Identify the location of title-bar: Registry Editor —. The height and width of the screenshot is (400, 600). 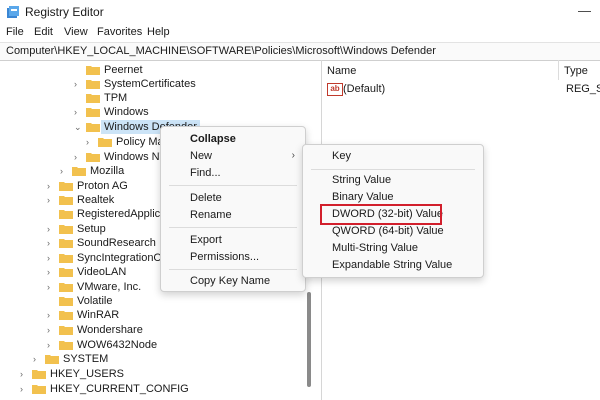
(300, 12).